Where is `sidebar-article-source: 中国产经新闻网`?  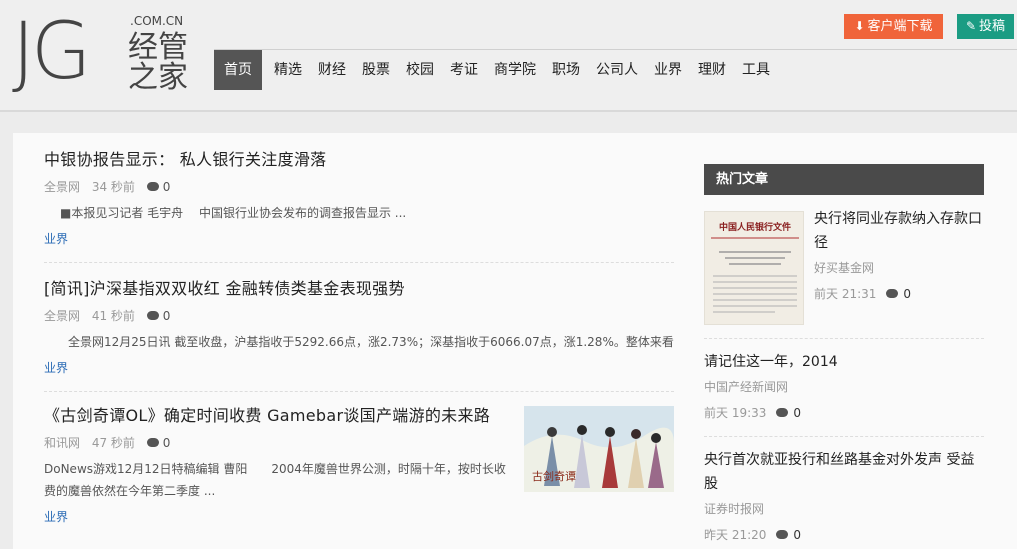
sidebar-article-source: 中国产经新闻网 is located at coordinates (746, 387).